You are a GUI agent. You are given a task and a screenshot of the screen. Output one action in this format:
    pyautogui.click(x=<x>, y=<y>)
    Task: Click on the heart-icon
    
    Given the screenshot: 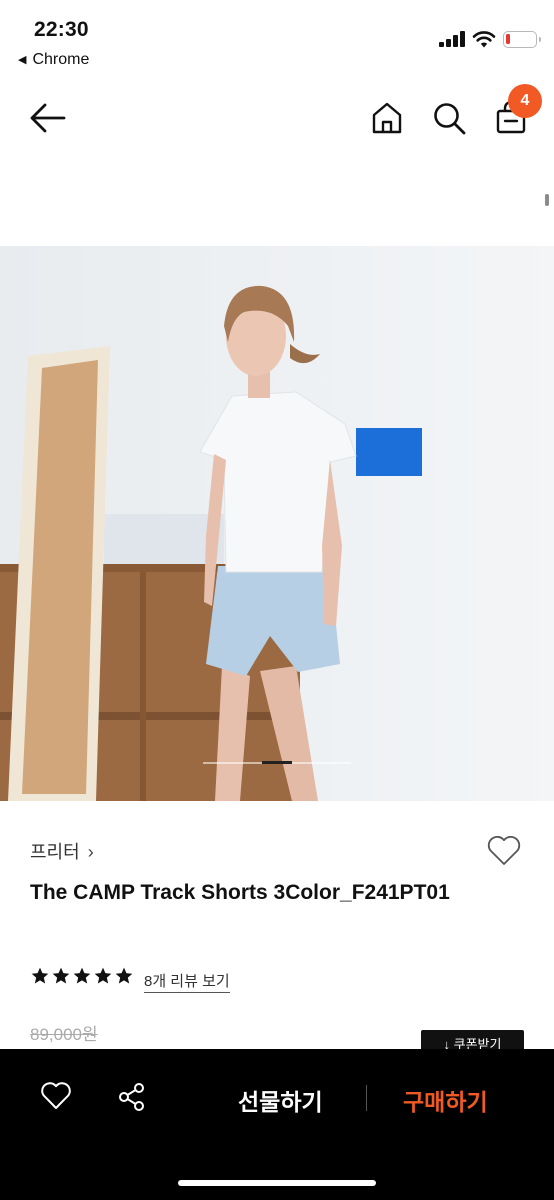 What is the action you would take?
    pyautogui.click(x=56, y=1096)
    